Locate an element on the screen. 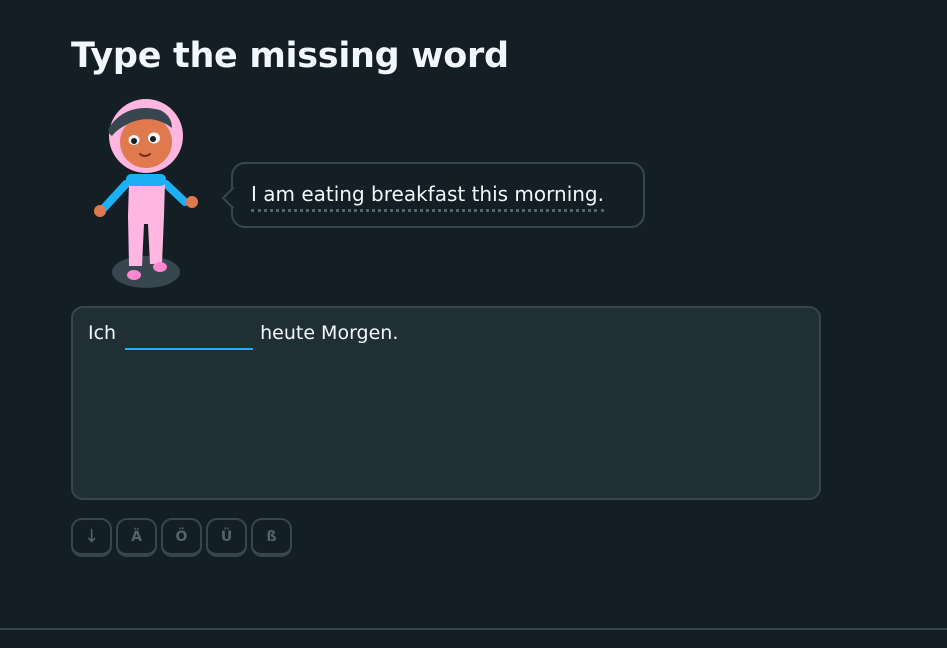 The image size is (947, 648). character-right-hand is located at coordinates (192, 202).